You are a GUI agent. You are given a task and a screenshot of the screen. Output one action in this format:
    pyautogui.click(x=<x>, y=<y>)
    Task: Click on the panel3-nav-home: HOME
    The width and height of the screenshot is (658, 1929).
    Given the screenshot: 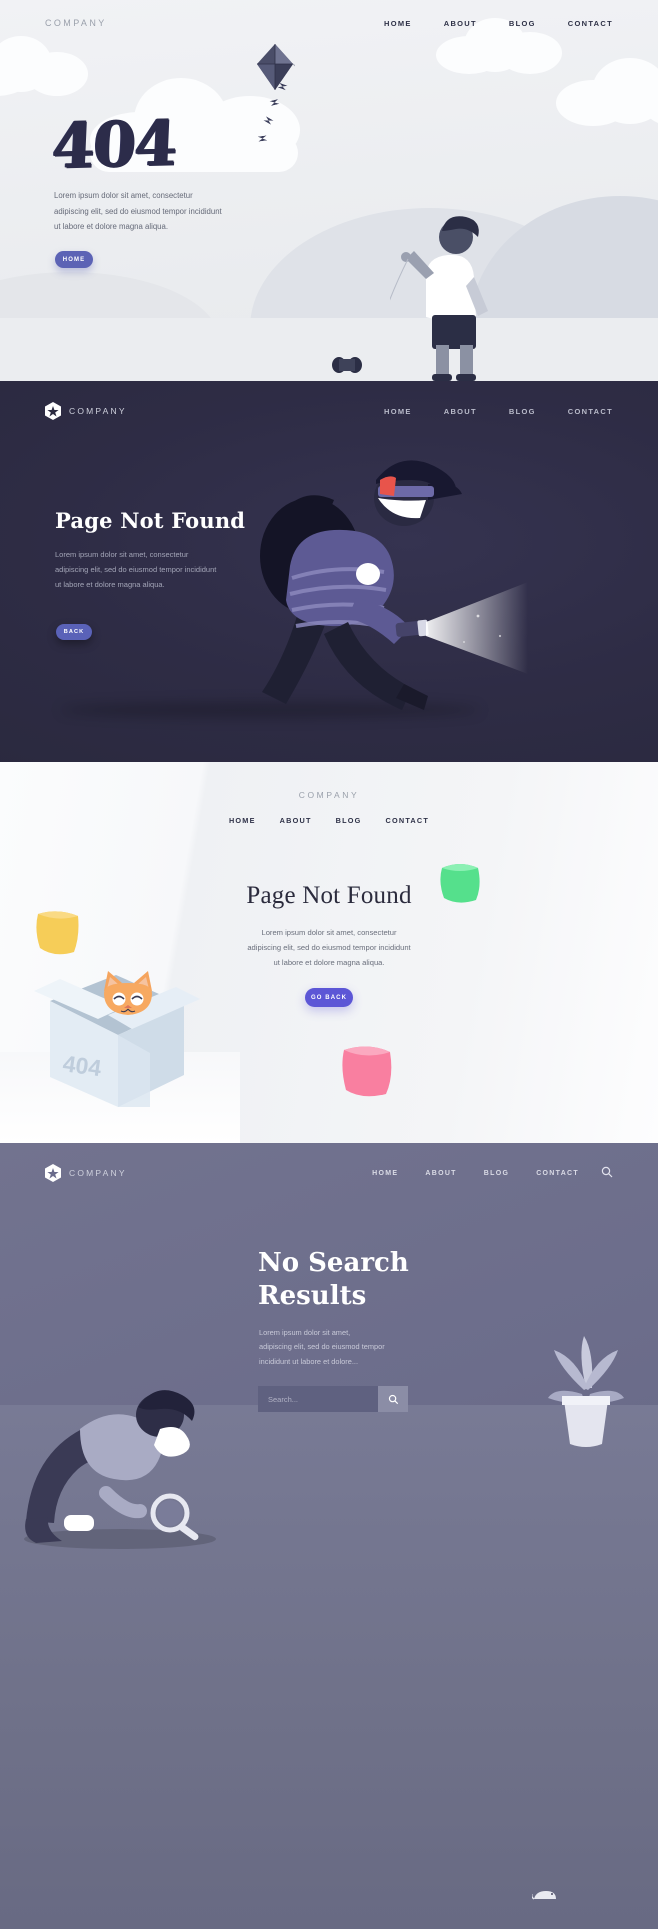 What is the action you would take?
    pyautogui.click(x=242, y=820)
    